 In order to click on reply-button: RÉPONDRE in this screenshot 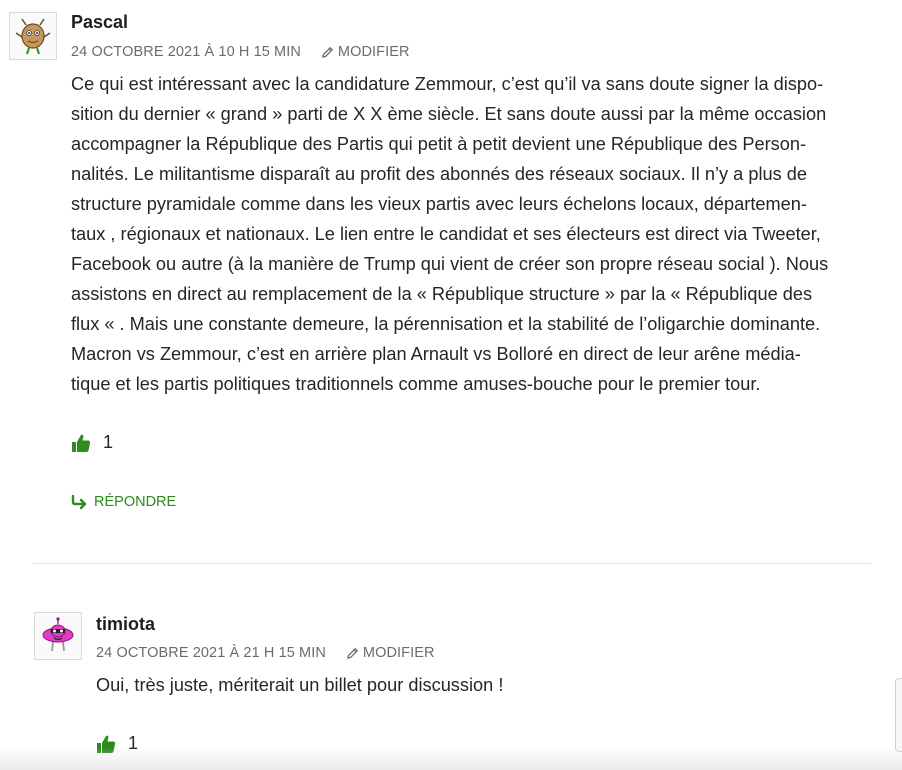, I will do `click(123, 502)`.